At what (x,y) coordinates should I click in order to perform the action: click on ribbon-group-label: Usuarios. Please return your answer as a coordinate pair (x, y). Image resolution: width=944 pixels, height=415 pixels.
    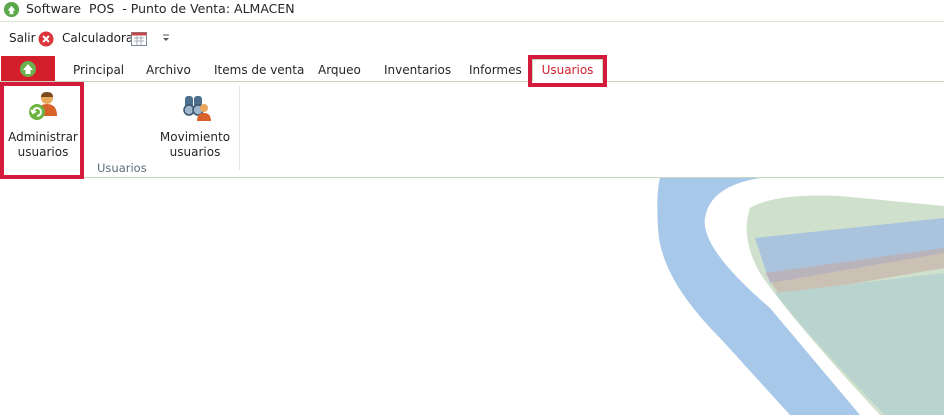
    Looking at the image, I should click on (122, 168).